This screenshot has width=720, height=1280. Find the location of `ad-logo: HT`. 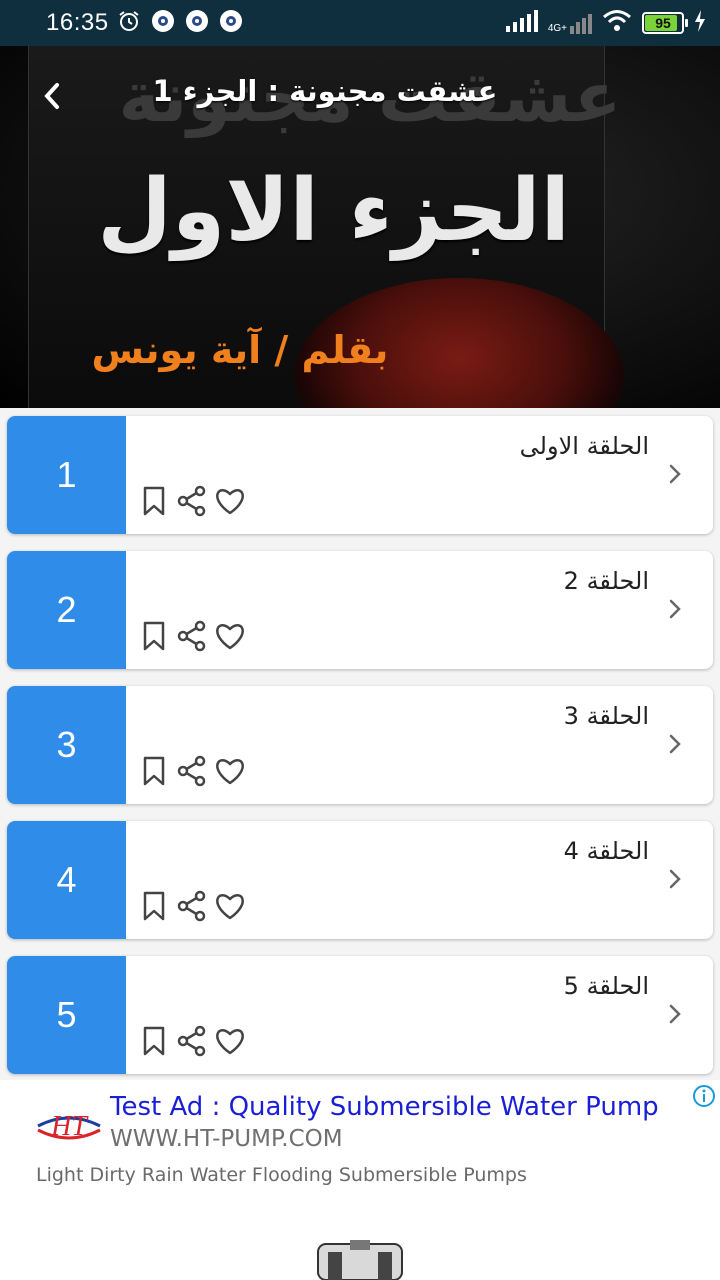

ad-logo: HT is located at coordinates (69, 1125).